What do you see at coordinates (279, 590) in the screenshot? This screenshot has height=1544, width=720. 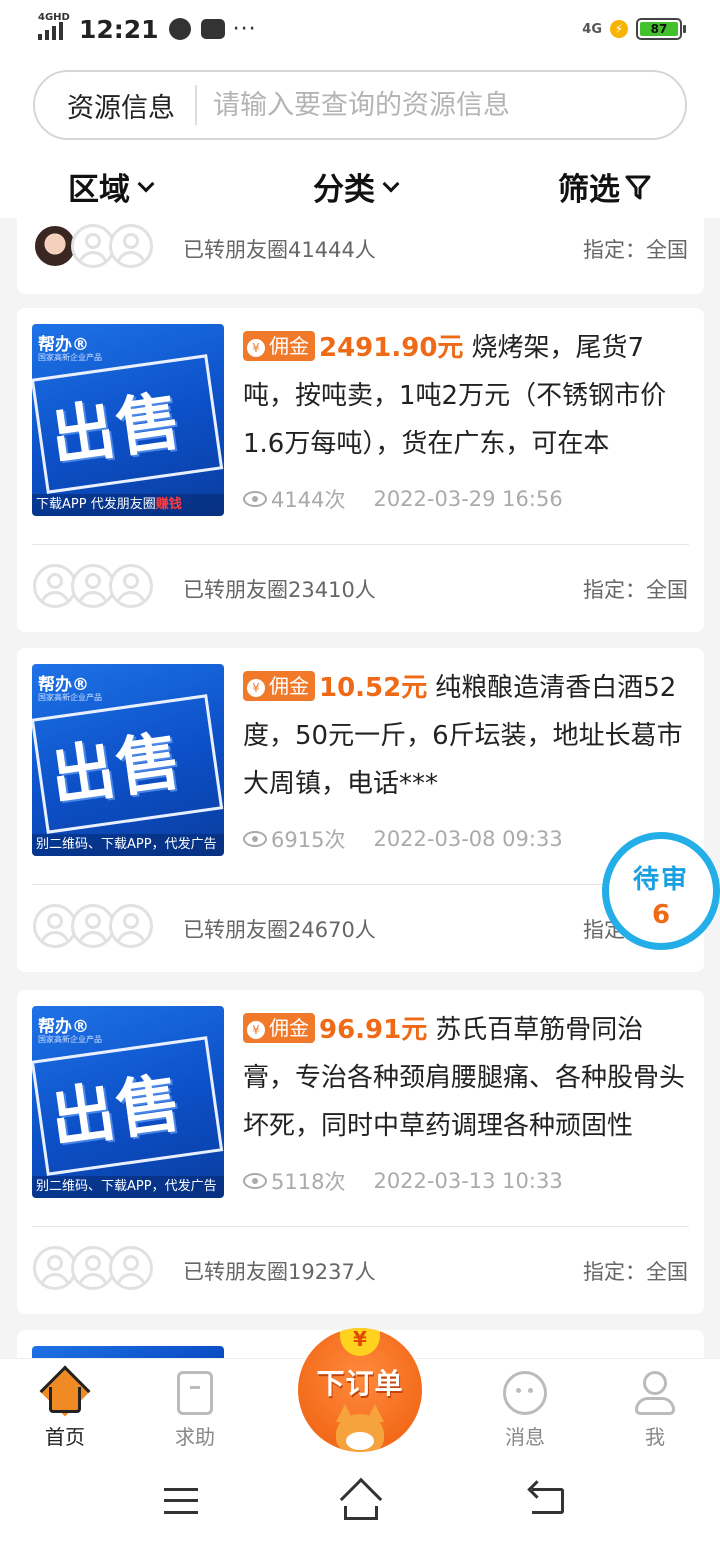 I see `shared-count: 已转朋友圈23410人` at bounding box center [279, 590].